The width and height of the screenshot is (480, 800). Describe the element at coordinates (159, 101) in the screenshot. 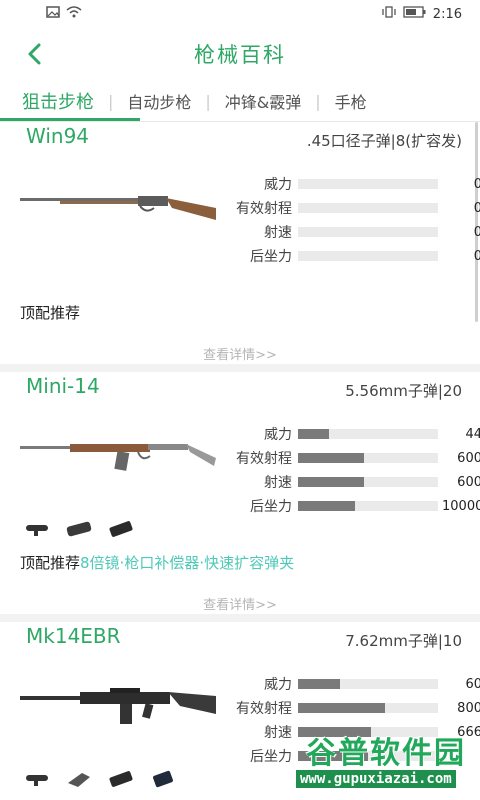

I see `tab-assault-rifle: 自动步枪` at that location.